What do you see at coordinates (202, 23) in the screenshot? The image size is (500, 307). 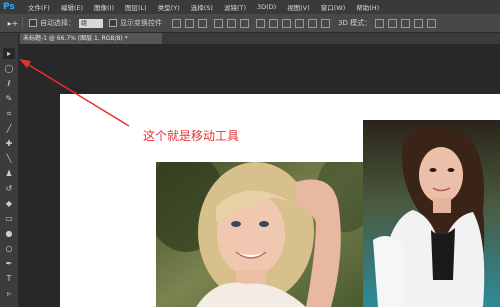 I see `align-bottom-icon` at bounding box center [202, 23].